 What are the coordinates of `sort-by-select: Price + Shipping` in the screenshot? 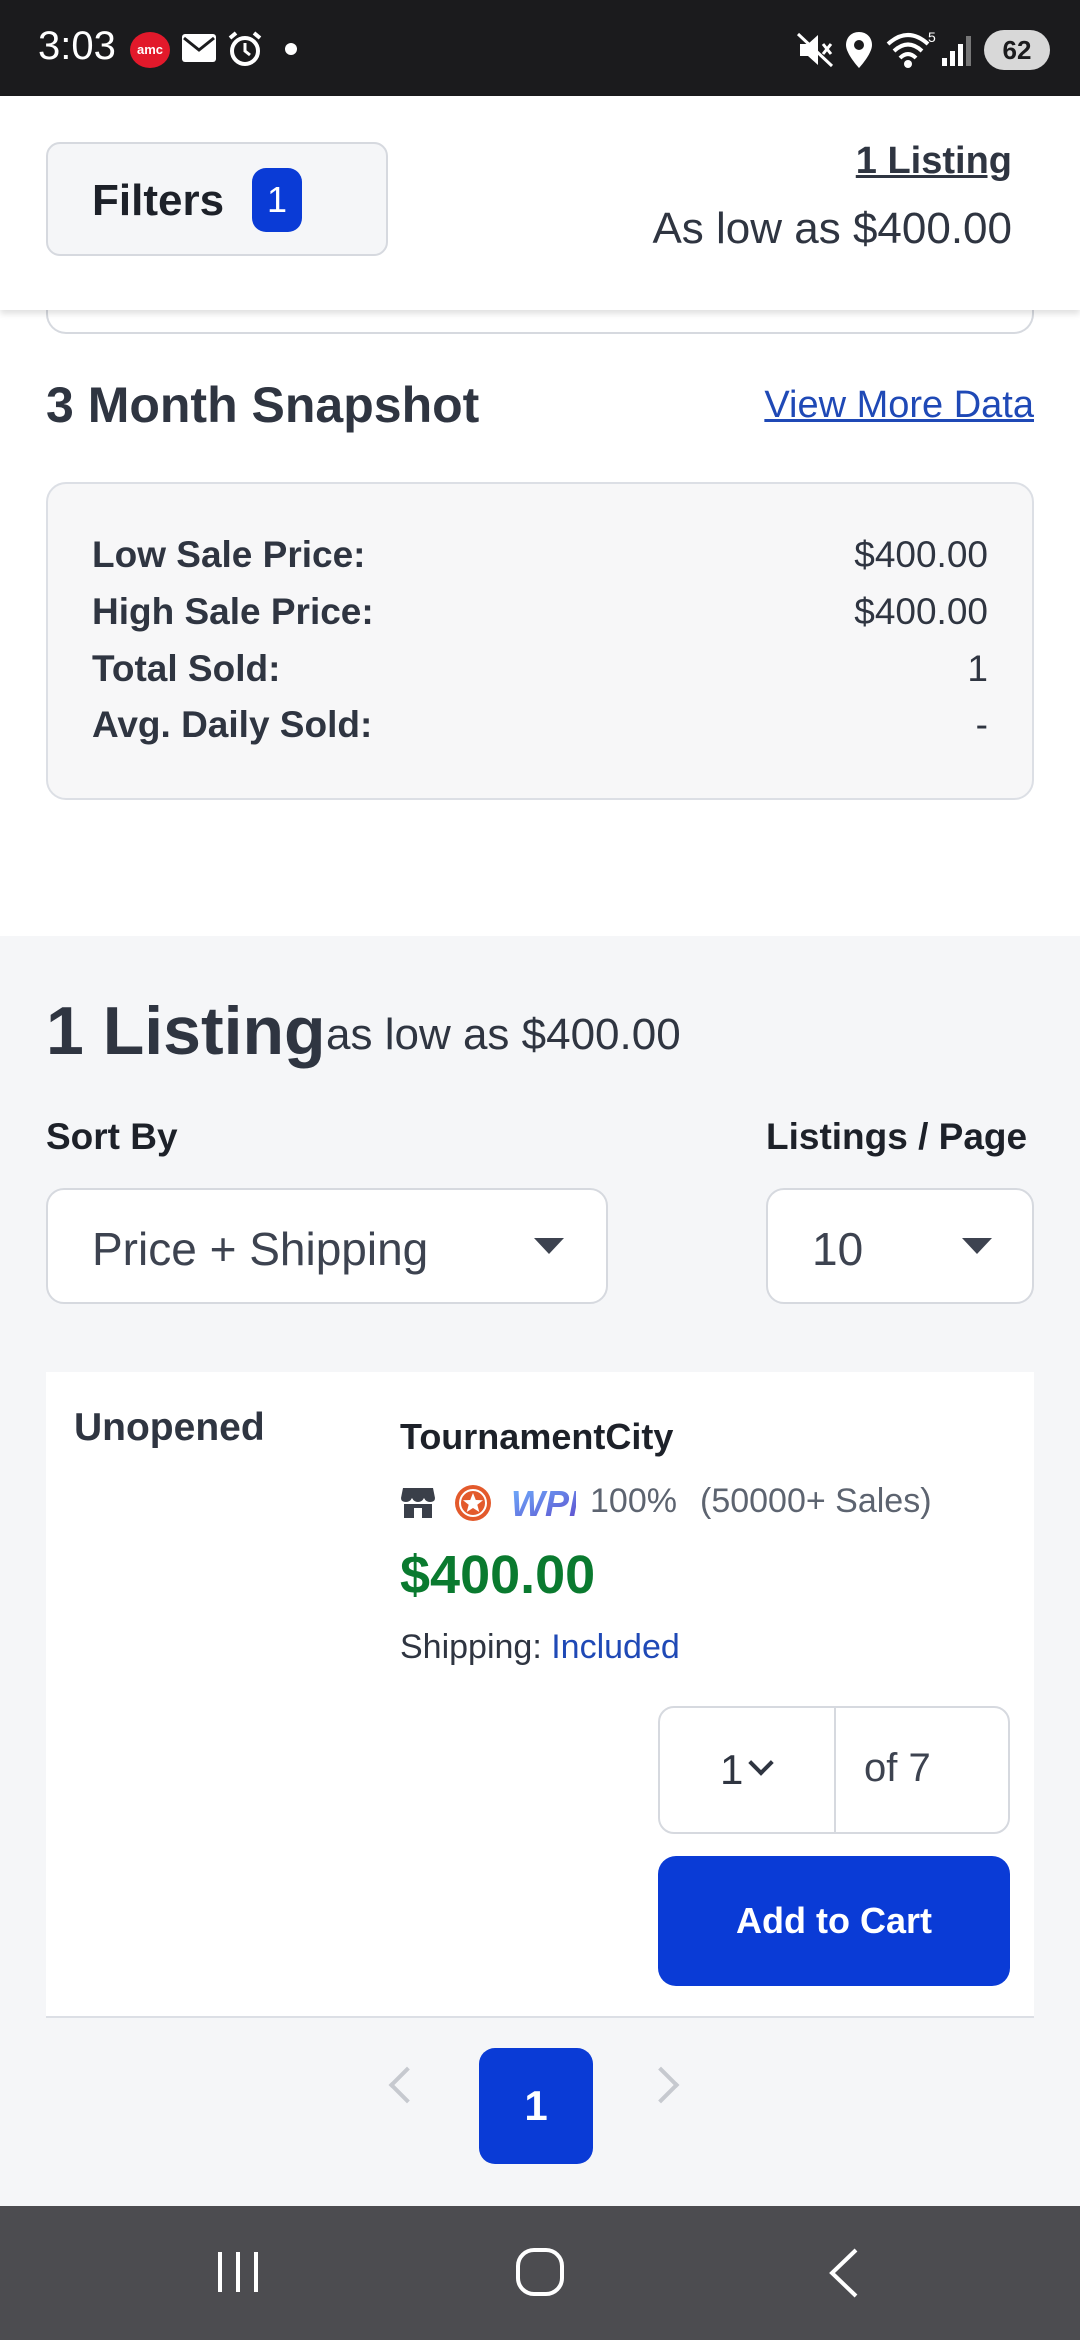 It's located at (327, 1246).